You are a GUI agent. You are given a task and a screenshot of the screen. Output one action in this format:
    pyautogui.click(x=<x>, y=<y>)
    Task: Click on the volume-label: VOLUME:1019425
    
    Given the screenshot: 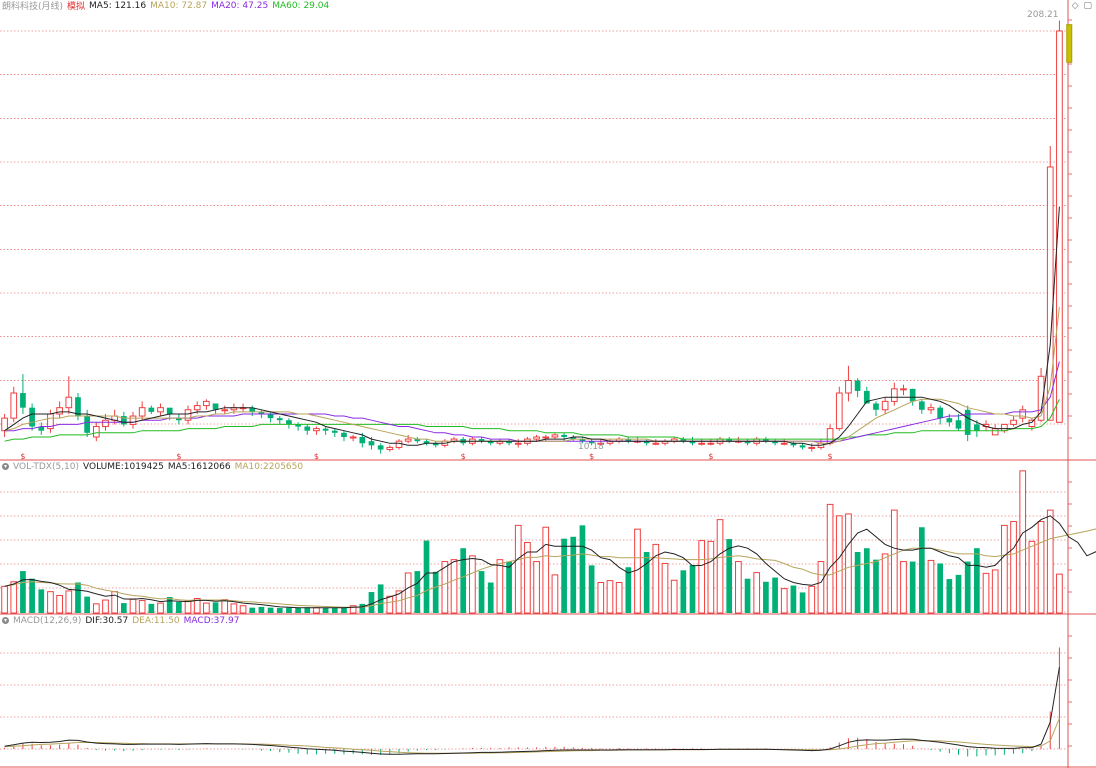 What is the action you would take?
    pyautogui.click(x=123, y=466)
    